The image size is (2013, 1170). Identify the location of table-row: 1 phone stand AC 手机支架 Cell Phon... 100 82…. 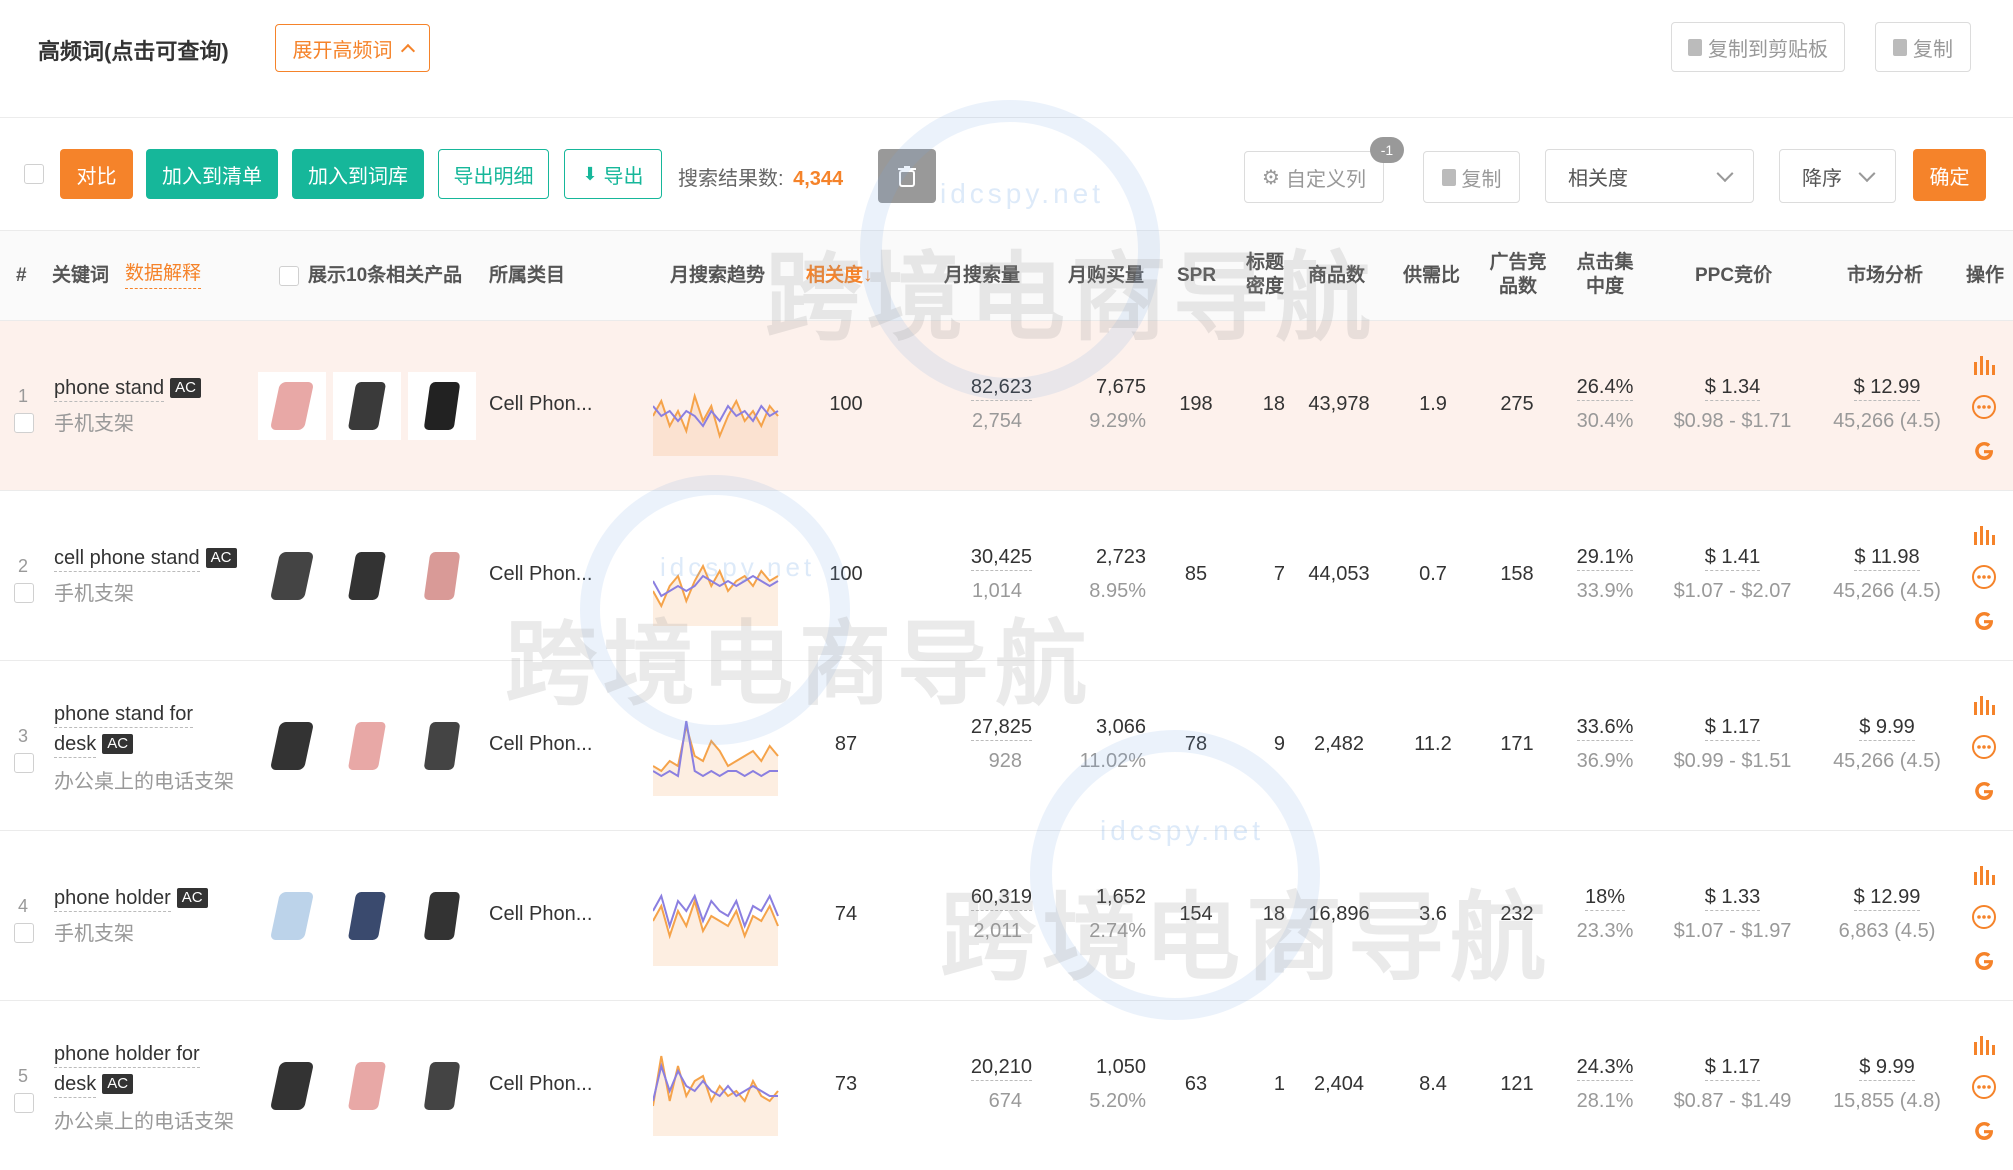
(1006, 405).